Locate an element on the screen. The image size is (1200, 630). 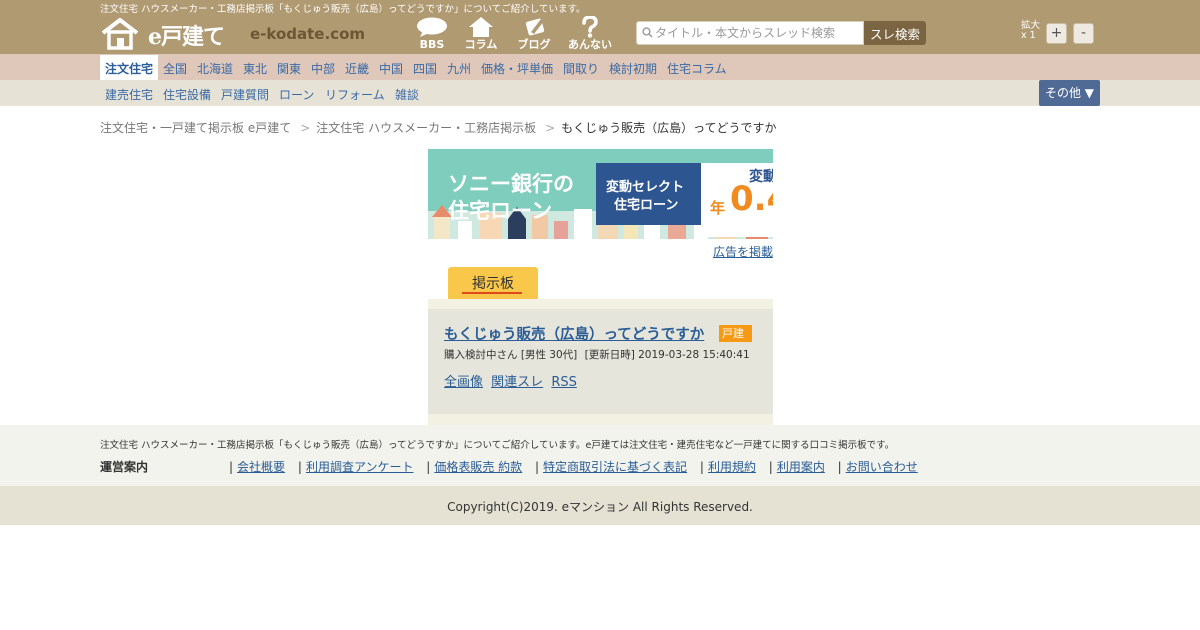
related-threads-link: 関連スレ is located at coordinates (517, 382).